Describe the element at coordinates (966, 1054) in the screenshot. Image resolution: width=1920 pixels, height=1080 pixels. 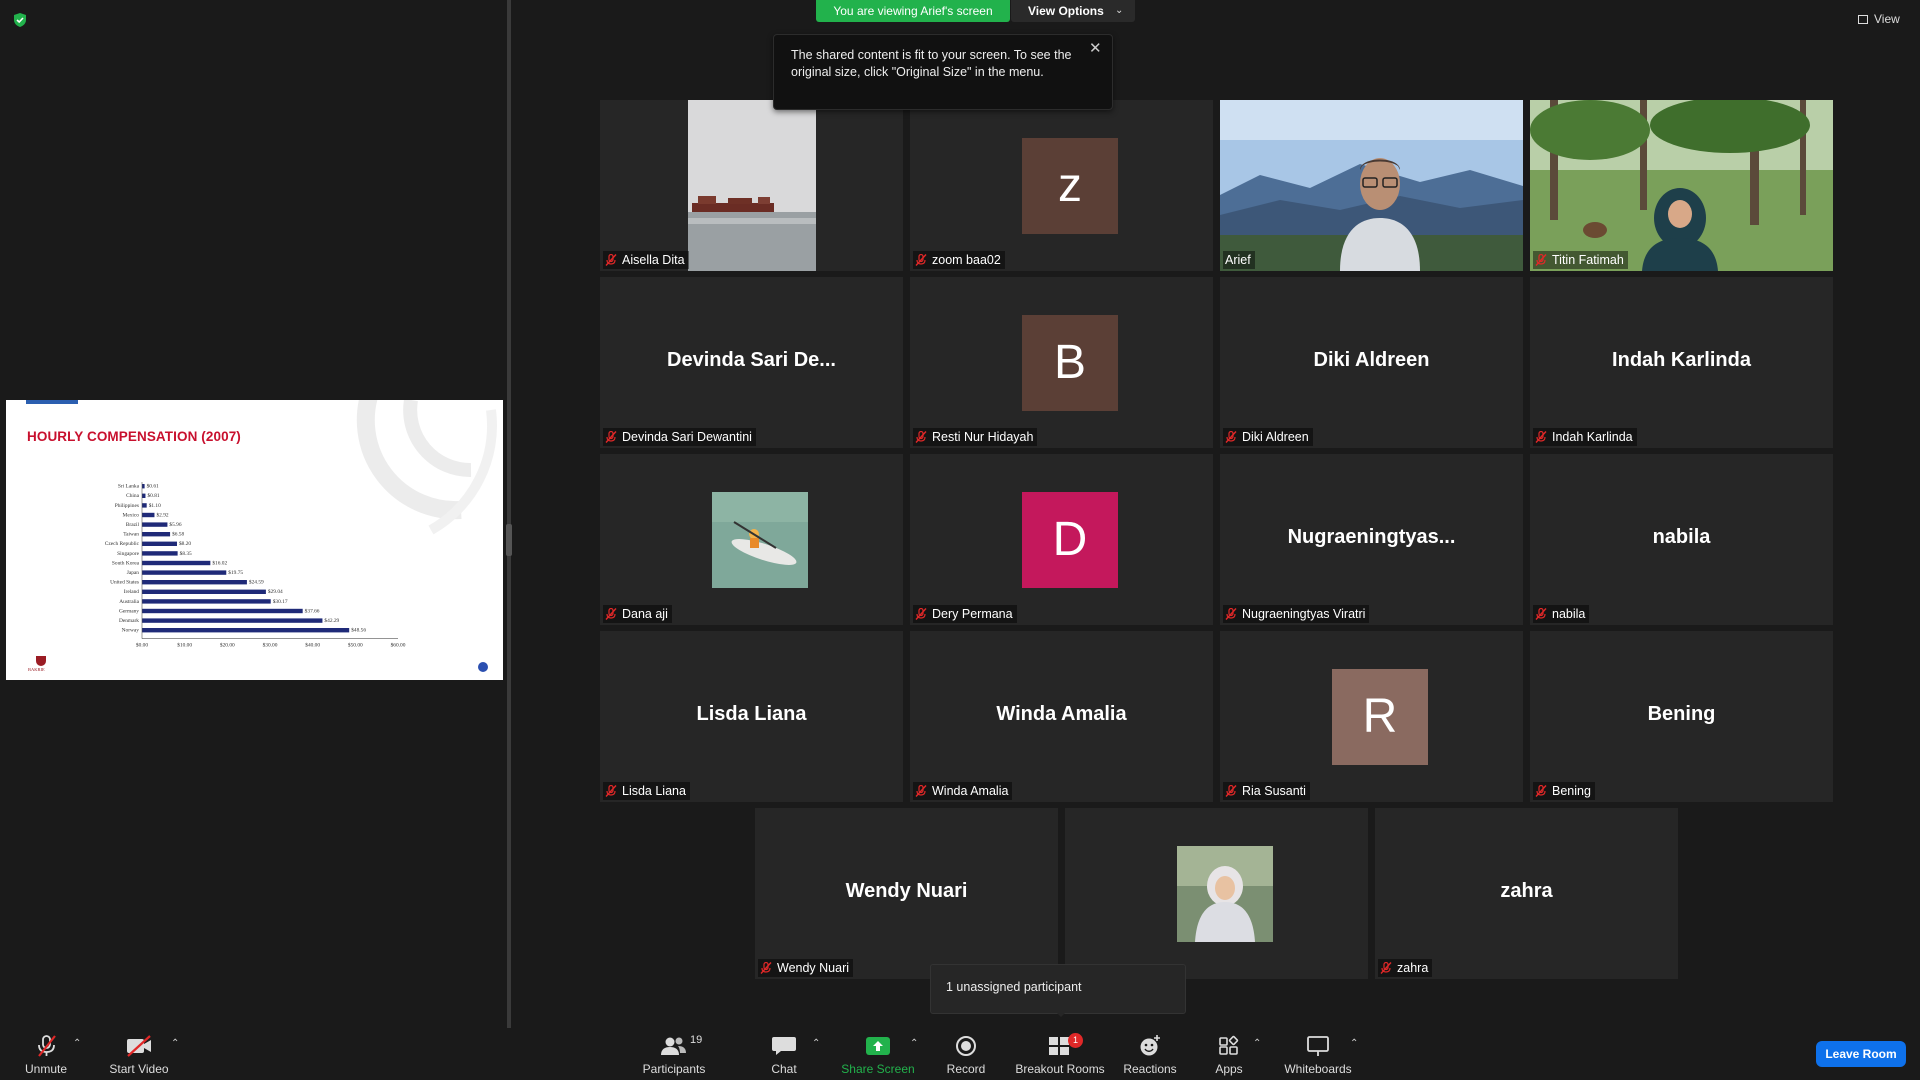
I see `record-button: Record` at that location.